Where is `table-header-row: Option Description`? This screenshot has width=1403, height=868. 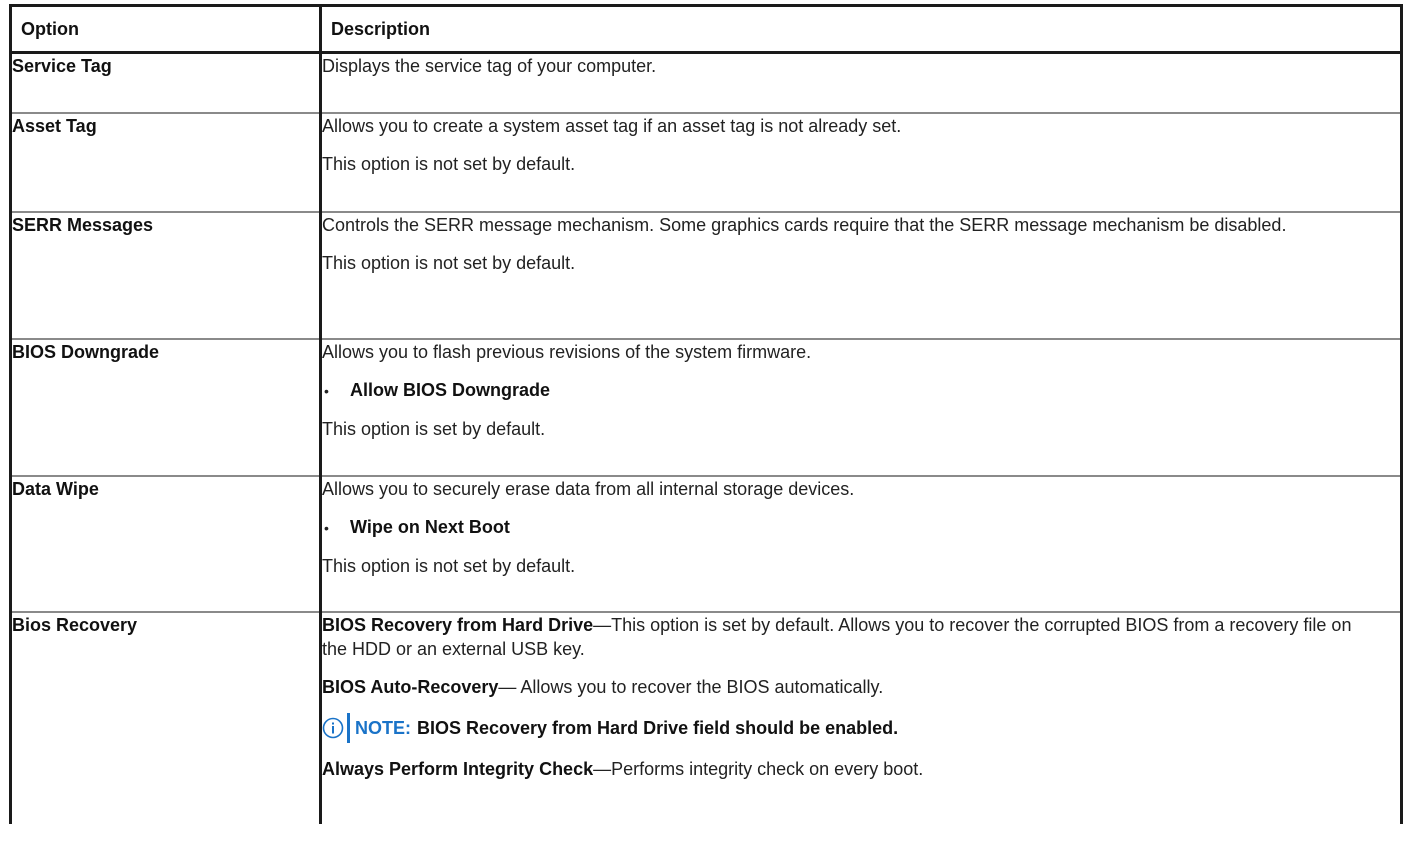 table-header-row: Option Description is located at coordinates (706, 29).